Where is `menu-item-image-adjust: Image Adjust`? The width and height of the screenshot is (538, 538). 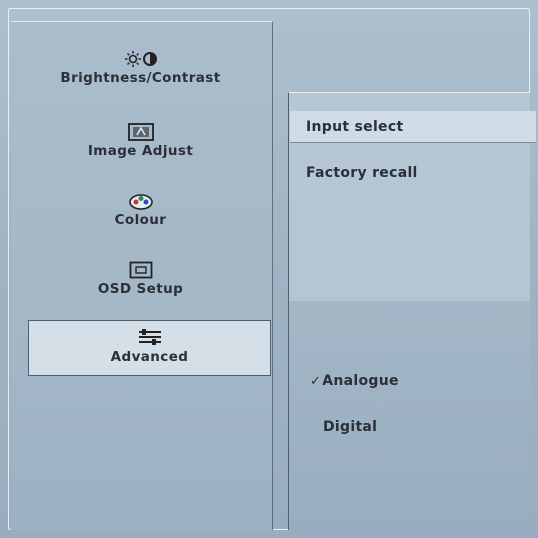 menu-item-image-adjust: Image Adjust is located at coordinates (140, 137).